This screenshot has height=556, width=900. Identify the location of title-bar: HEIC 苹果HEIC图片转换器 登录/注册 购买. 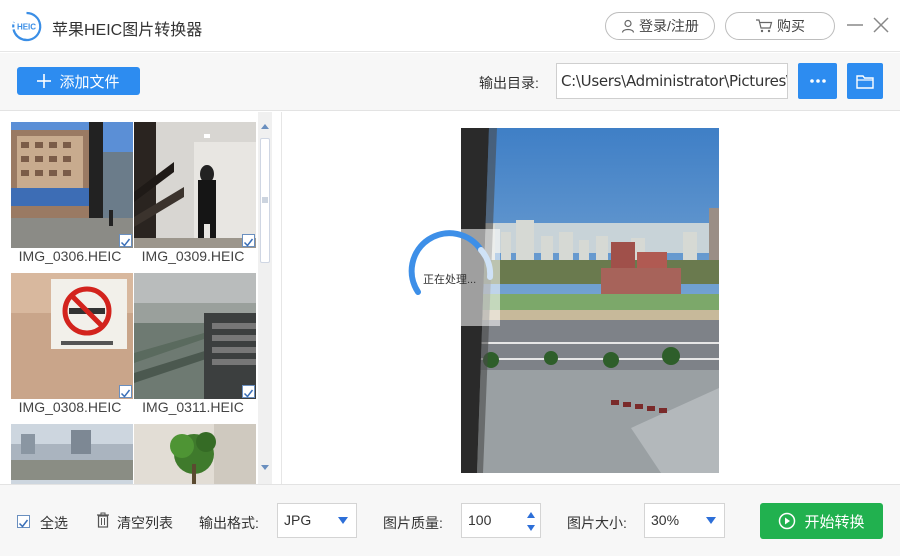
(450, 26).